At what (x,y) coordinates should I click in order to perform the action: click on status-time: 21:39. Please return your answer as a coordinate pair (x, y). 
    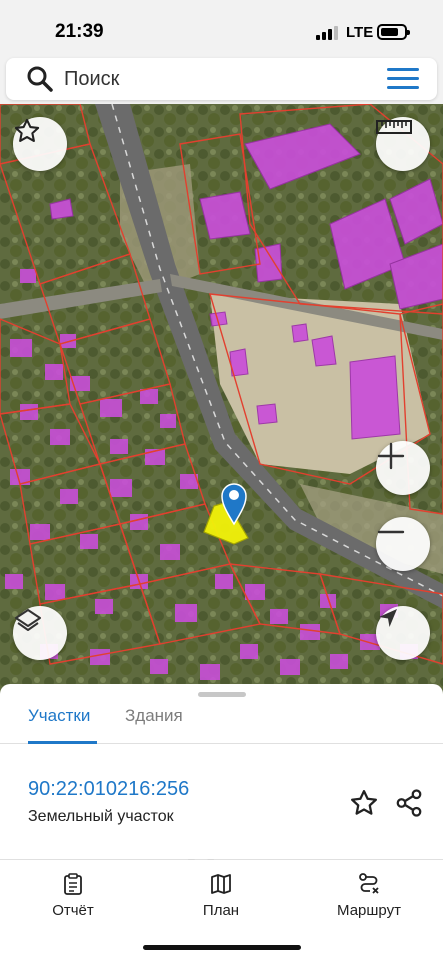
    Looking at the image, I should click on (79, 31).